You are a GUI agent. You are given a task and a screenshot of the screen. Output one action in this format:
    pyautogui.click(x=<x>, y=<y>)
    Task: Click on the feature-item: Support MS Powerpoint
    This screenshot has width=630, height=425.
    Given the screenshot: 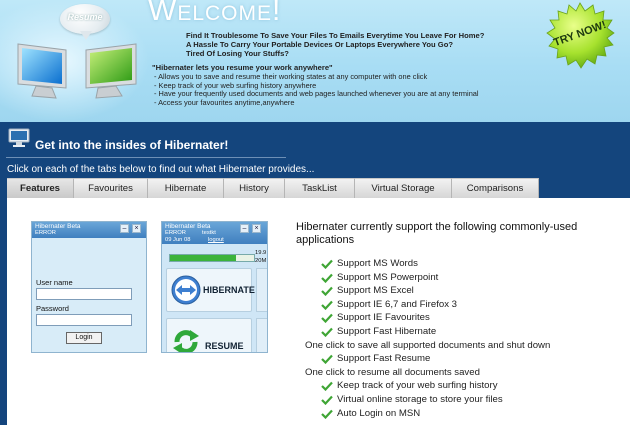 What is the action you would take?
    pyautogui.click(x=471, y=278)
    